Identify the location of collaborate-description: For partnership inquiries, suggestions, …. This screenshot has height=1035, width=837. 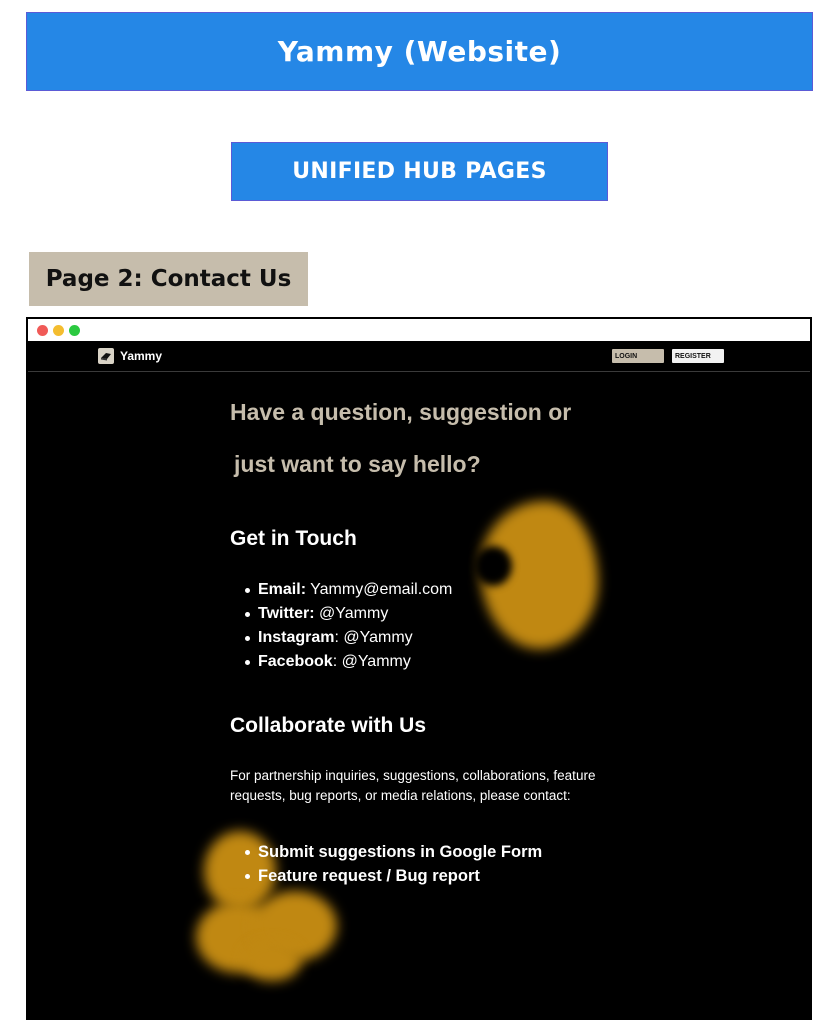
(413, 785).